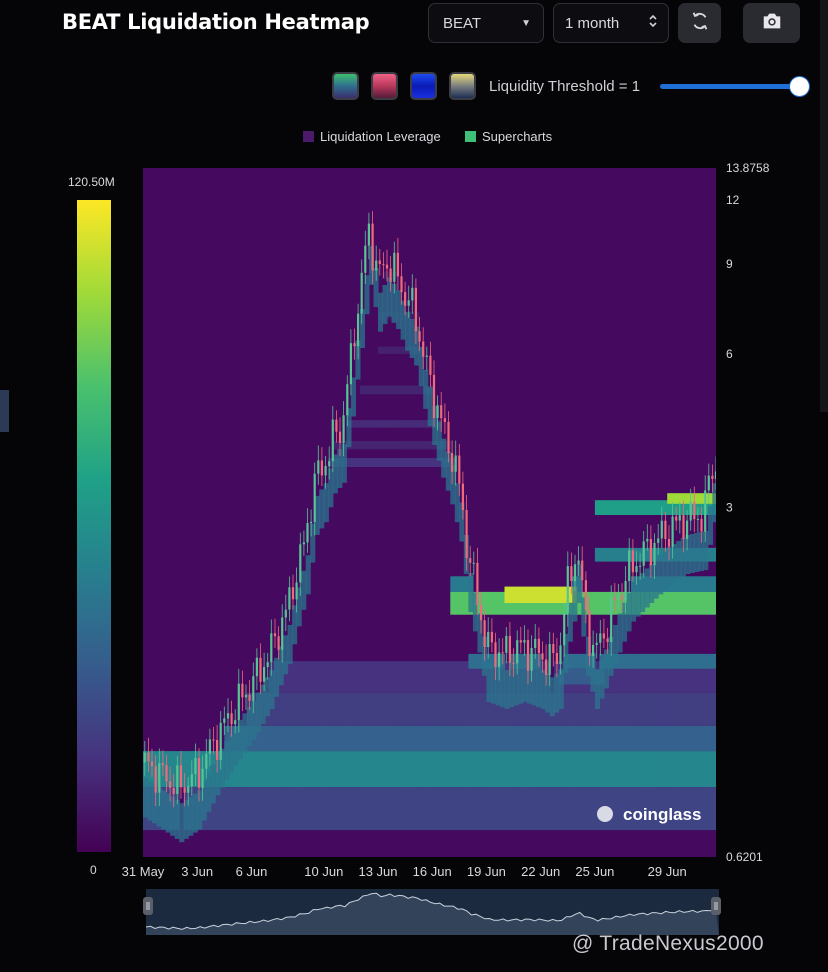 The height and width of the screenshot is (972, 828). Describe the element at coordinates (372, 136) in the screenshot. I see `legend-item-liquidation-leverage: Liquidation Leverage` at that location.